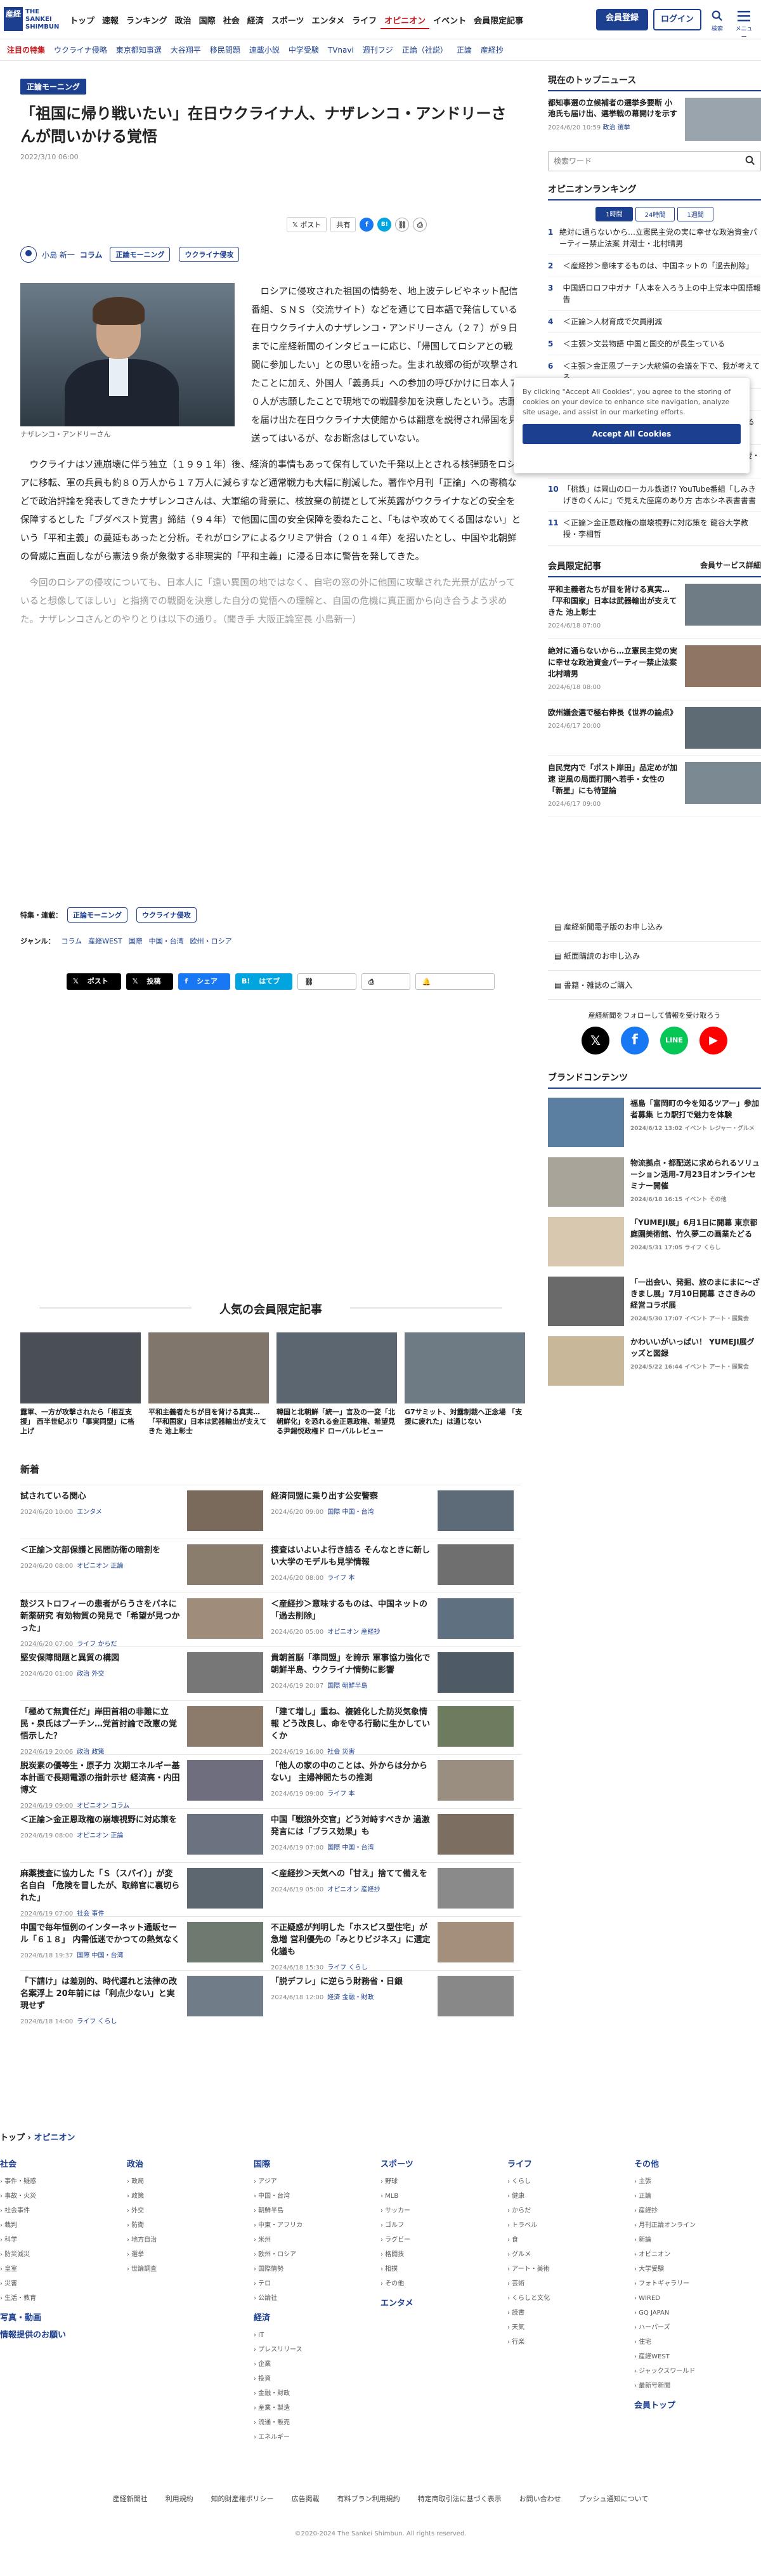  What do you see at coordinates (570, 2163) in the screenshot?
I see `footer-heading: ライフ` at bounding box center [570, 2163].